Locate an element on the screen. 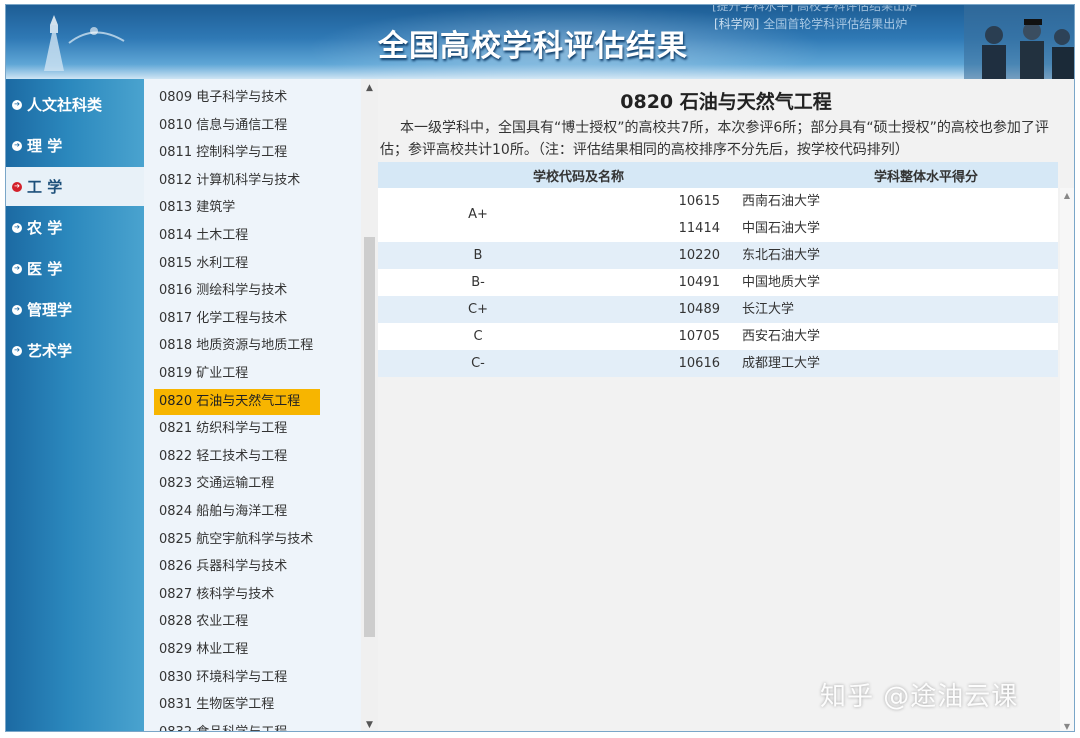 Image resolution: width=1080 pixels, height=738 pixels. scrollbar-thumb is located at coordinates (369, 437).